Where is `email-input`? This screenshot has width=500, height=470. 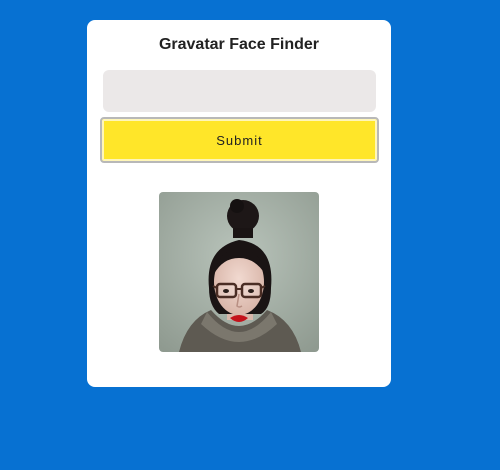
email-input is located at coordinates (239, 91).